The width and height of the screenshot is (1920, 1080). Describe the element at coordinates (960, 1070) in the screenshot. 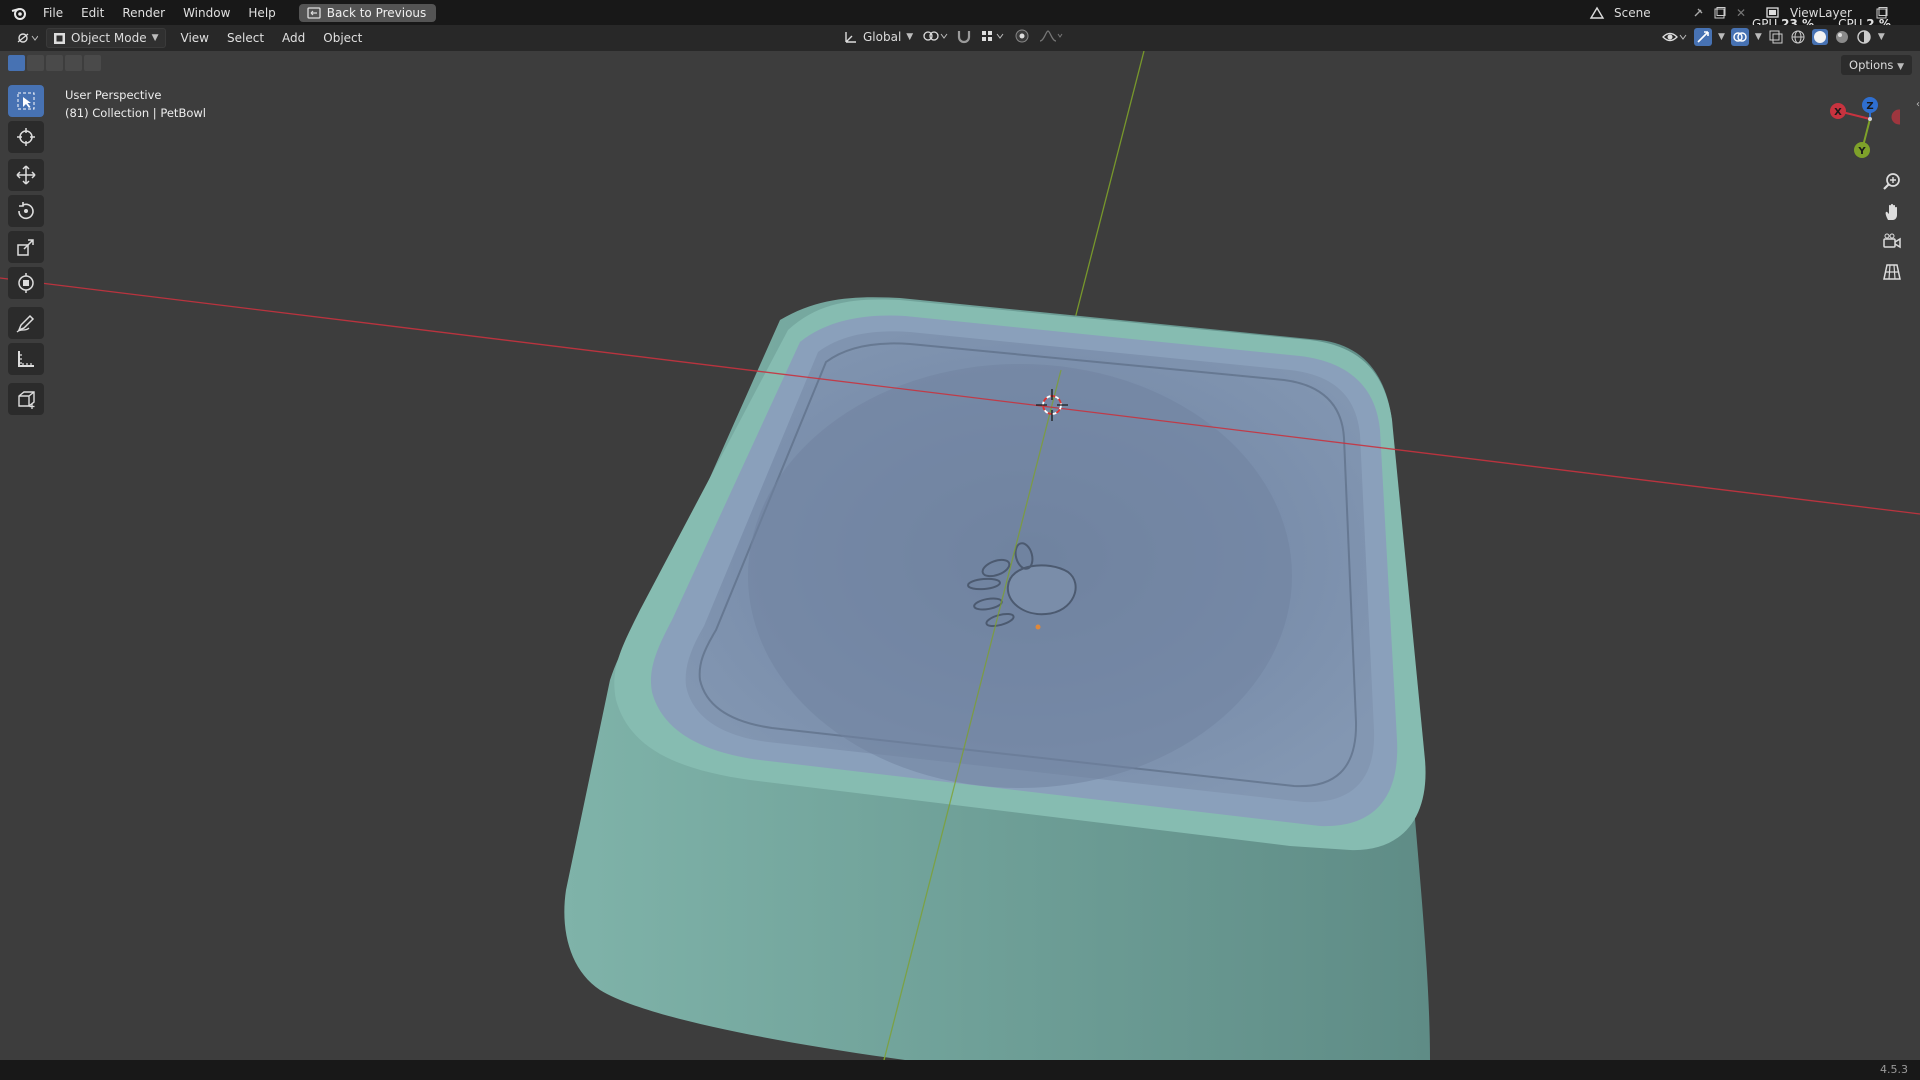

I see `status-bar: 4.5.3` at that location.